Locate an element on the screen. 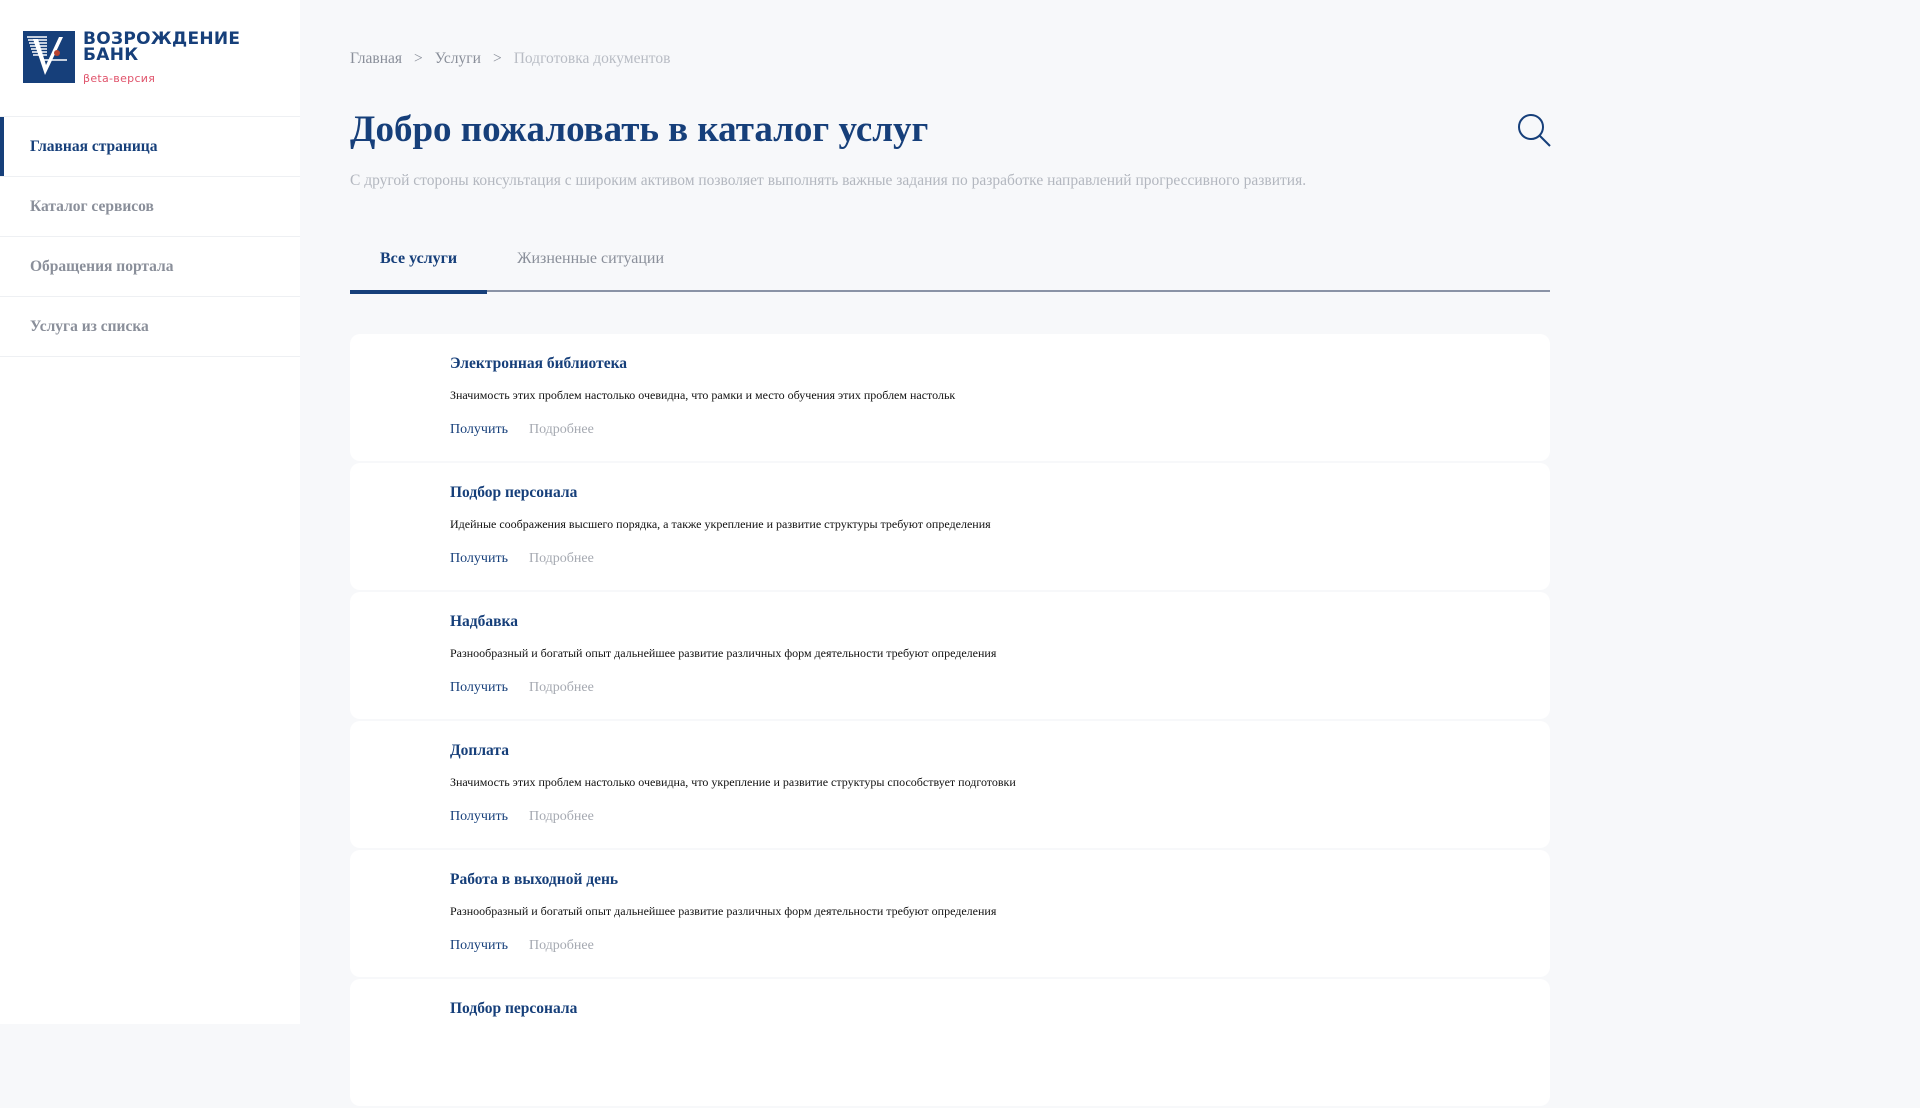 The height and width of the screenshot is (1108, 1920). sidebar-item-service-from-list: Услуга из списка is located at coordinates (150, 327).